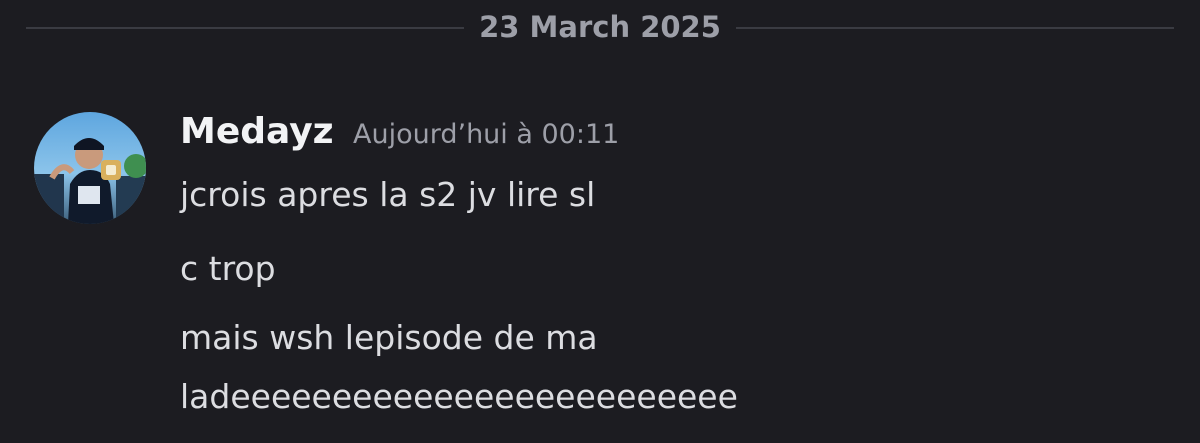  What do you see at coordinates (955, 28) in the screenshot?
I see `divider-line-right` at bounding box center [955, 28].